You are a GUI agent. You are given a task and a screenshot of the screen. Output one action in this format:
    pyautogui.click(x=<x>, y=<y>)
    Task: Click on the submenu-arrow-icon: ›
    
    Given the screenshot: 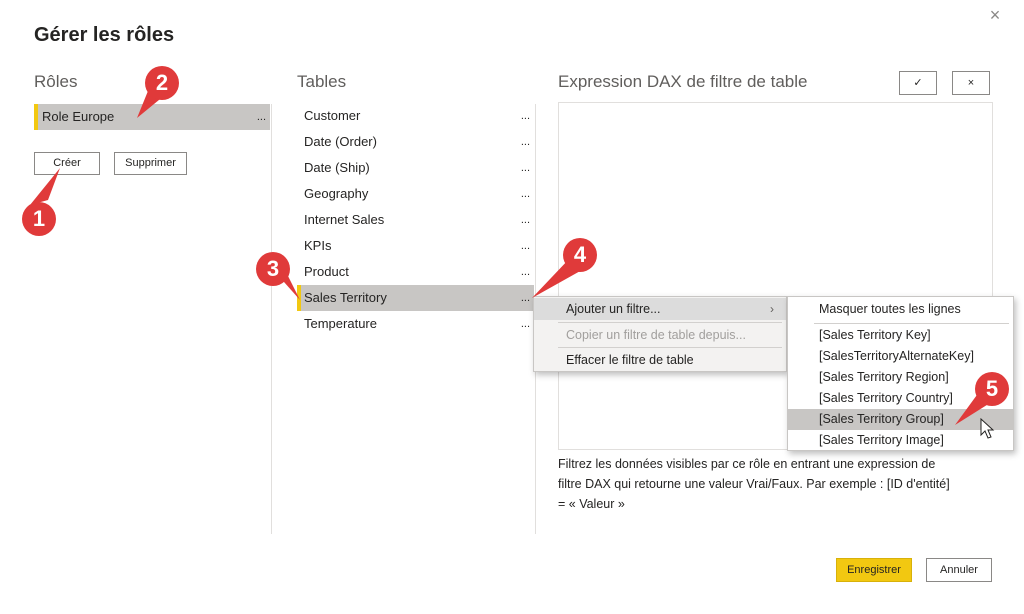 What is the action you would take?
    pyautogui.click(x=772, y=309)
    